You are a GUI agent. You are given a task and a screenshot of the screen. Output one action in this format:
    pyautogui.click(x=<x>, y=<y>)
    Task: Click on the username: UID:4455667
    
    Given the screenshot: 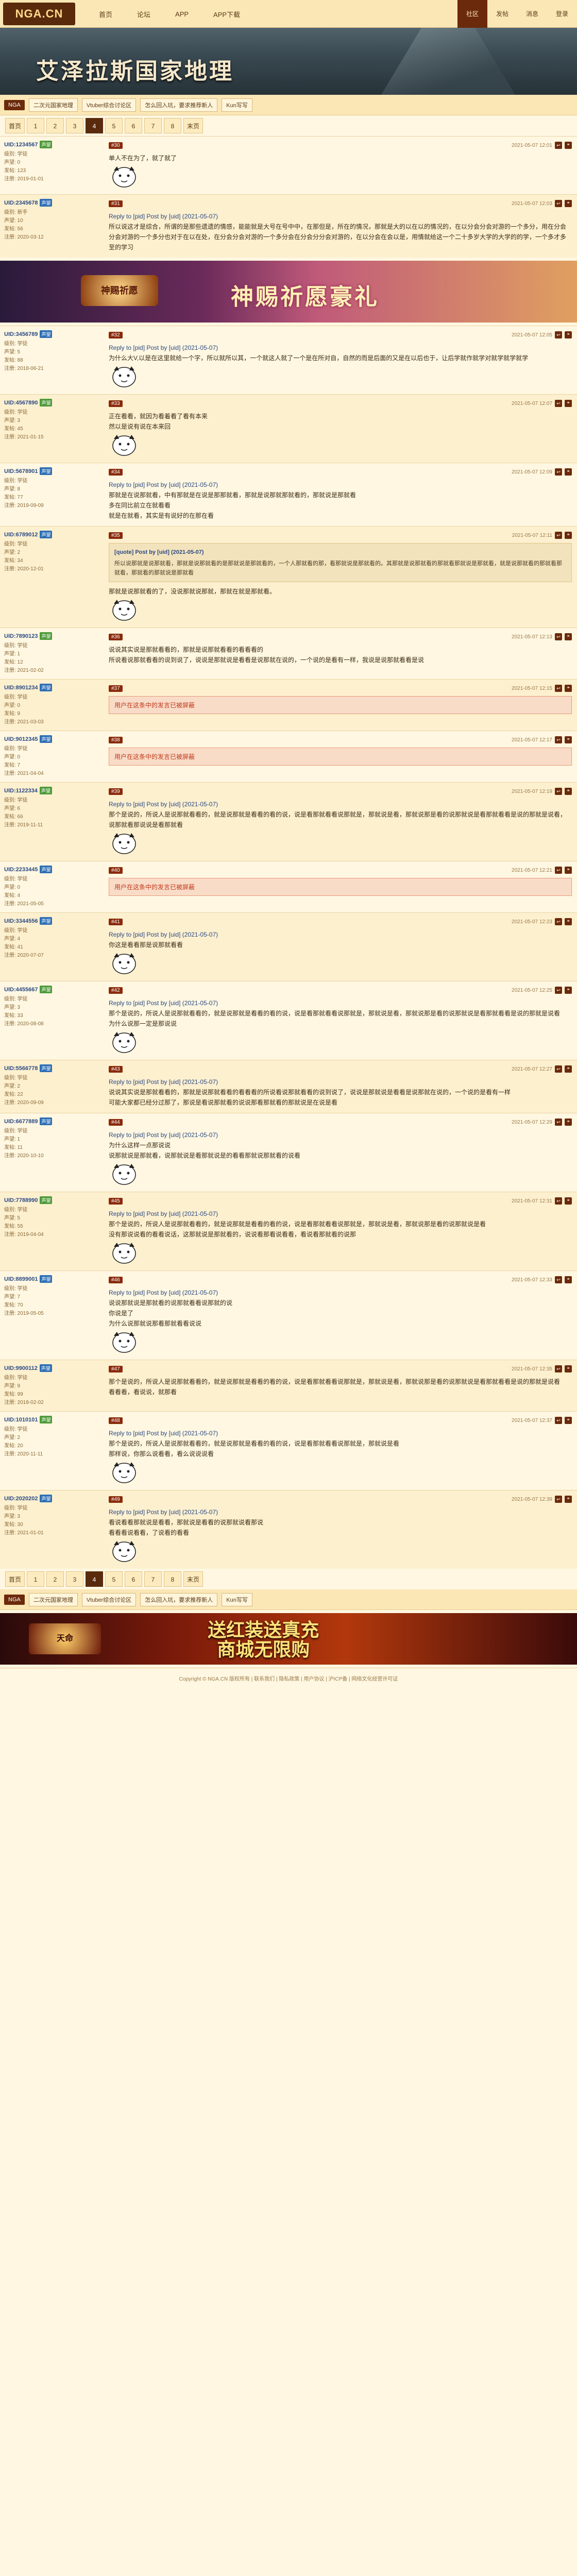 What is the action you would take?
    pyautogui.click(x=21, y=990)
    